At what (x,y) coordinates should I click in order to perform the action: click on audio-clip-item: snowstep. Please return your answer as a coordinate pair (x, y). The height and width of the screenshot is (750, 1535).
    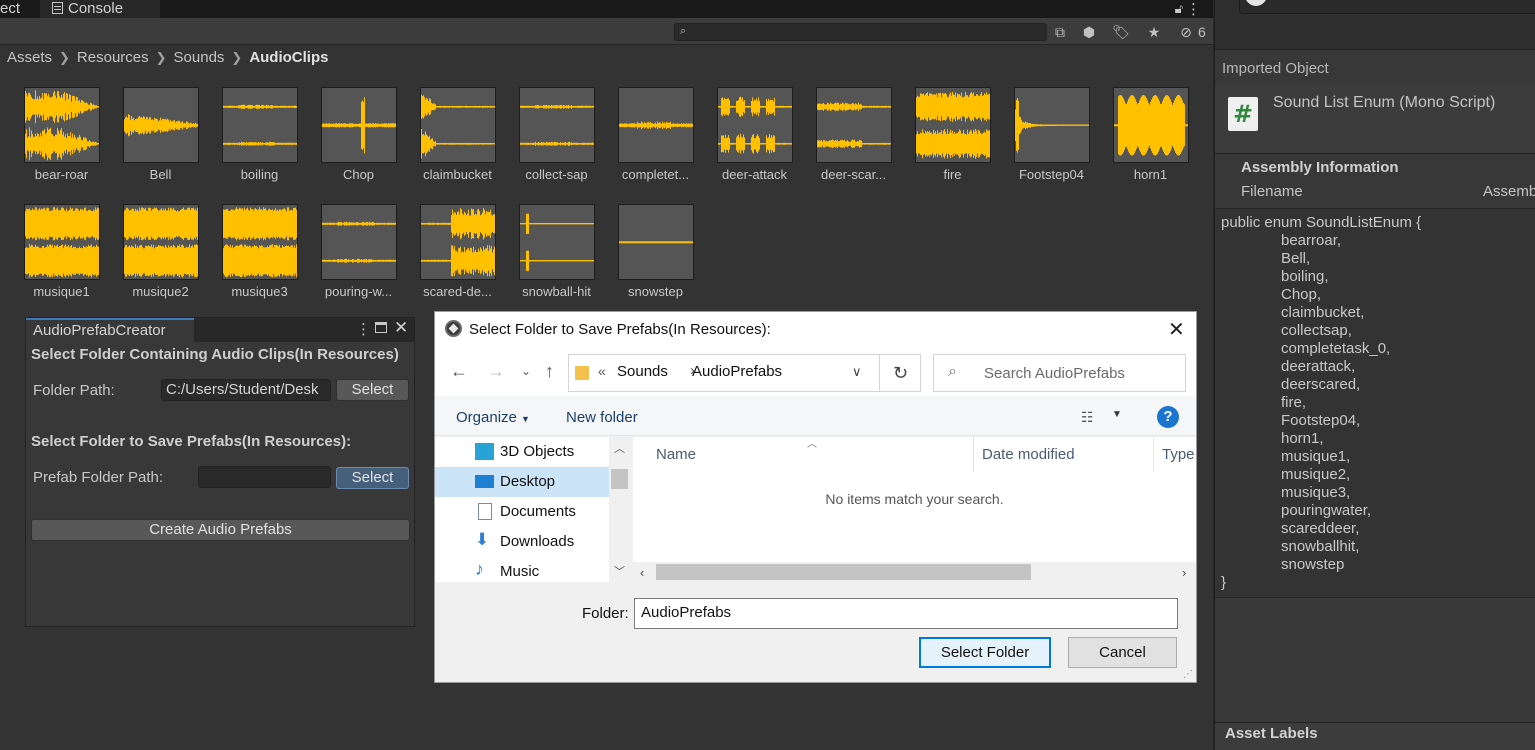
    Looking at the image, I should click on (655, 259).